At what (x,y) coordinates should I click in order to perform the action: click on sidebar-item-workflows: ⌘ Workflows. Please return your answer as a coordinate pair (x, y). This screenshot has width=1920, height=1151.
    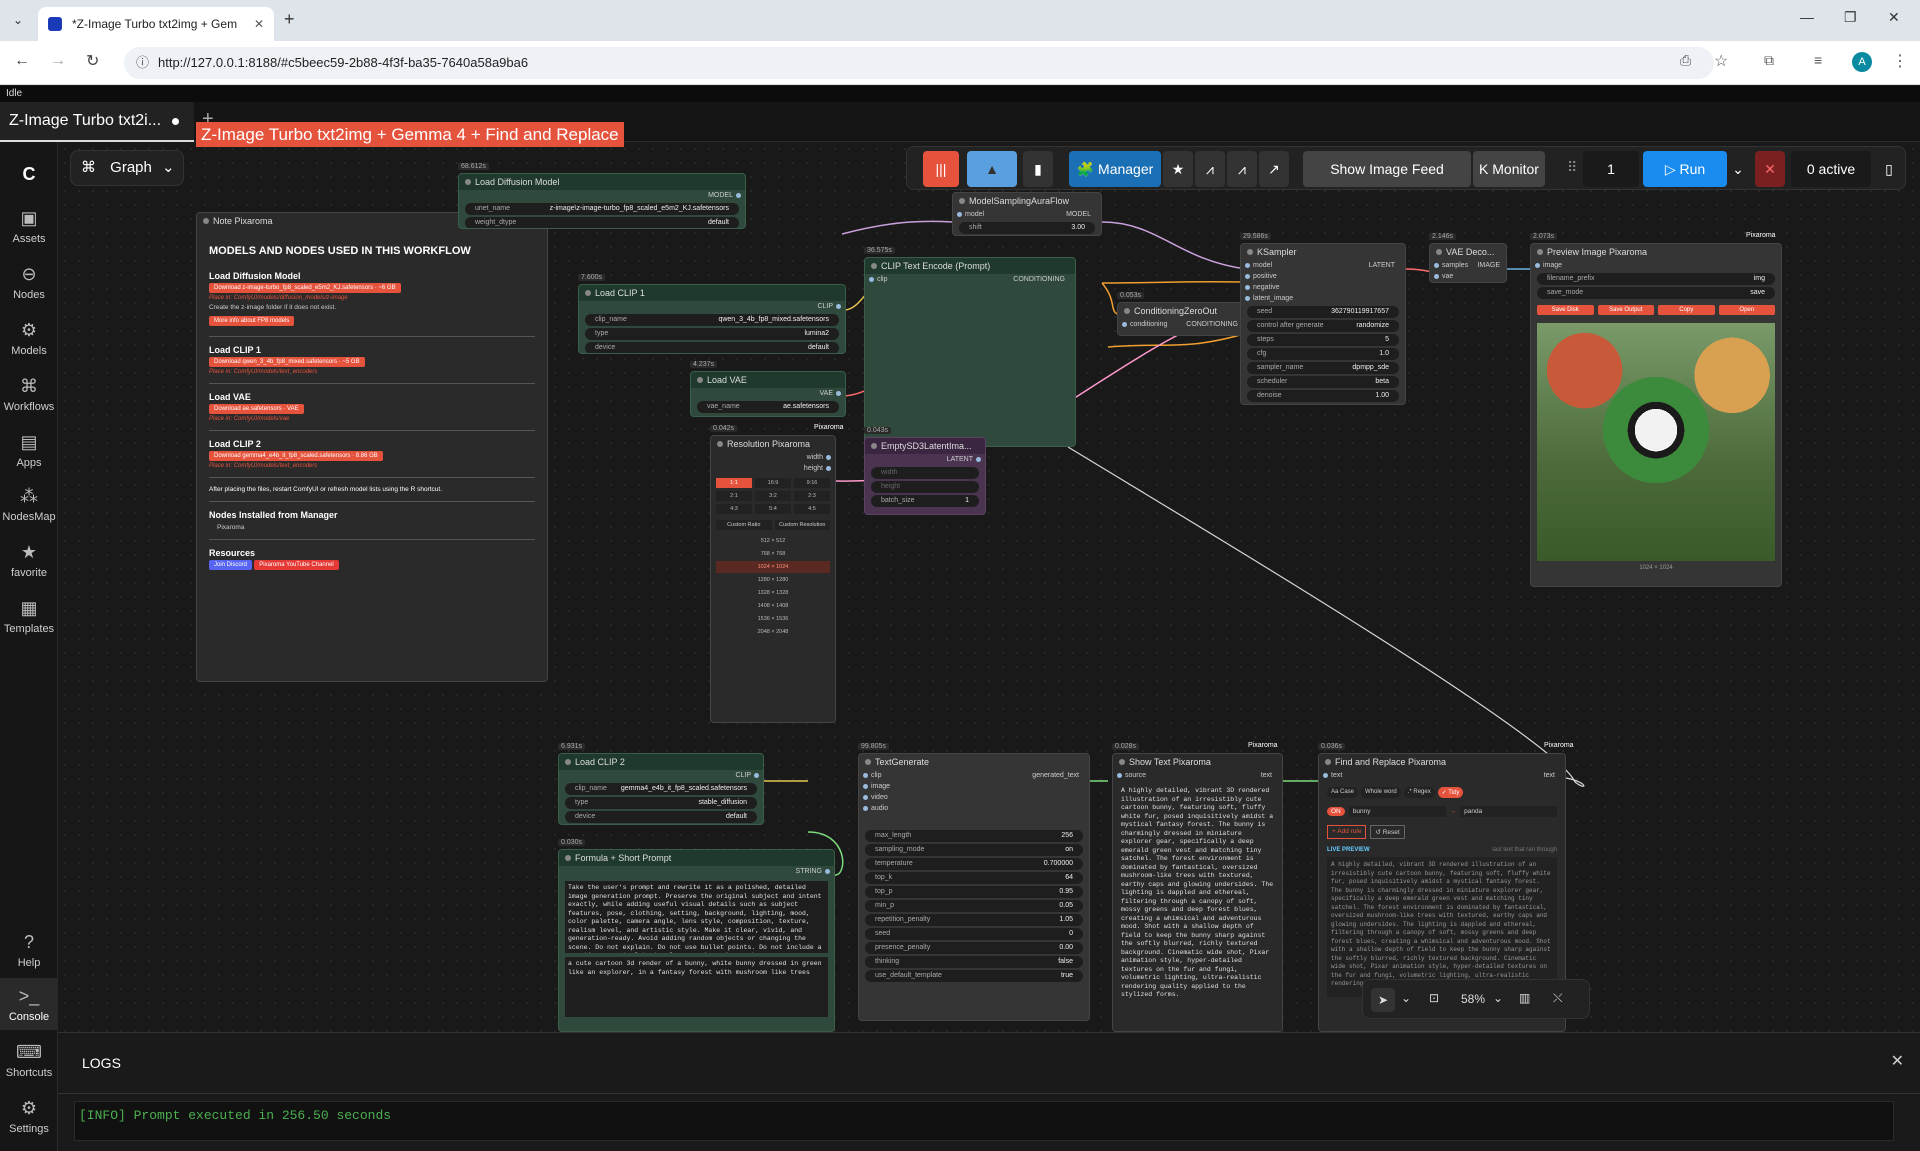
    Looking at the image, I should click on (29, 394).